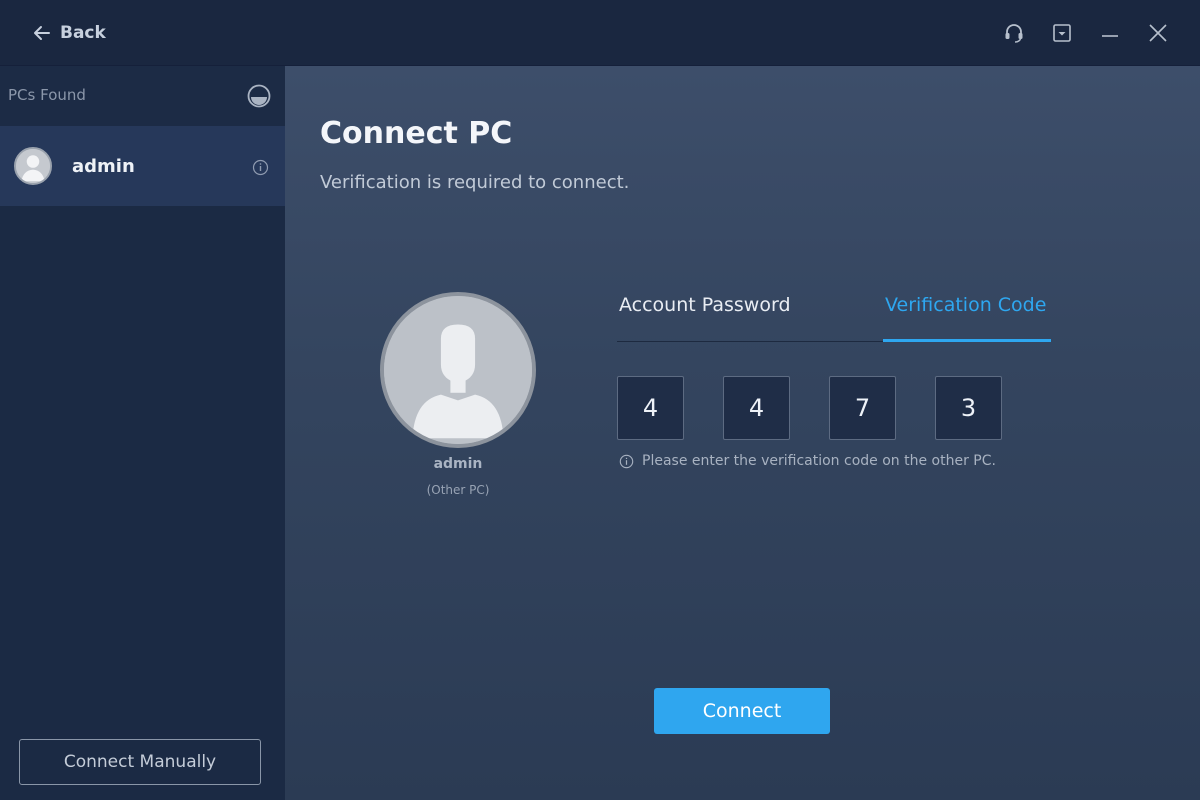 This screenshot has height=800, width=1200. Describe the element at coordinates (42, 33) in the screenshot. I see `arrow-left-icon` at that location.